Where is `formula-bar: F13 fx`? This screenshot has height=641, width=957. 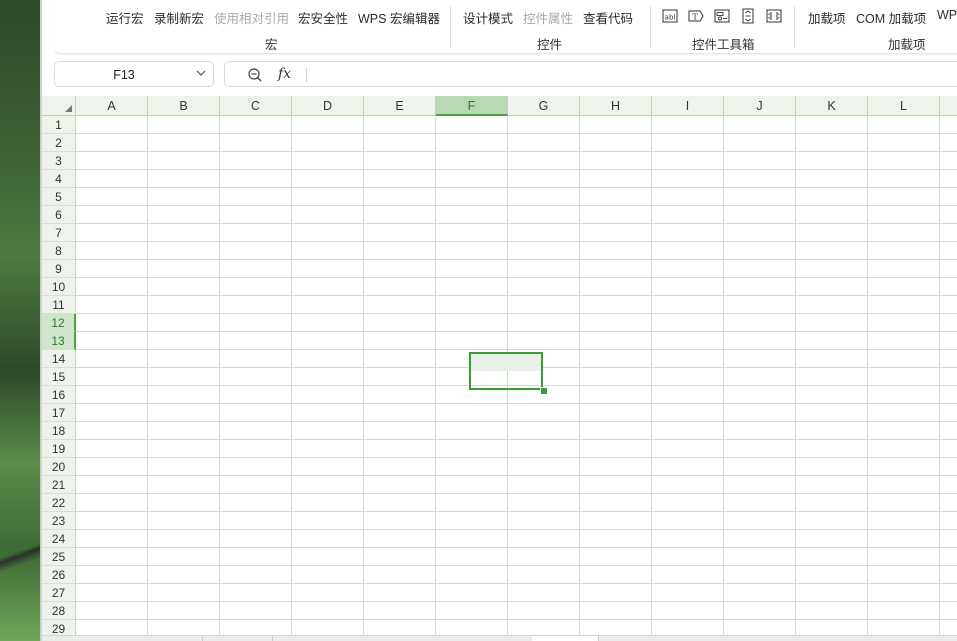
formula-bar: F13 fx is located at coordinates (499, 74).